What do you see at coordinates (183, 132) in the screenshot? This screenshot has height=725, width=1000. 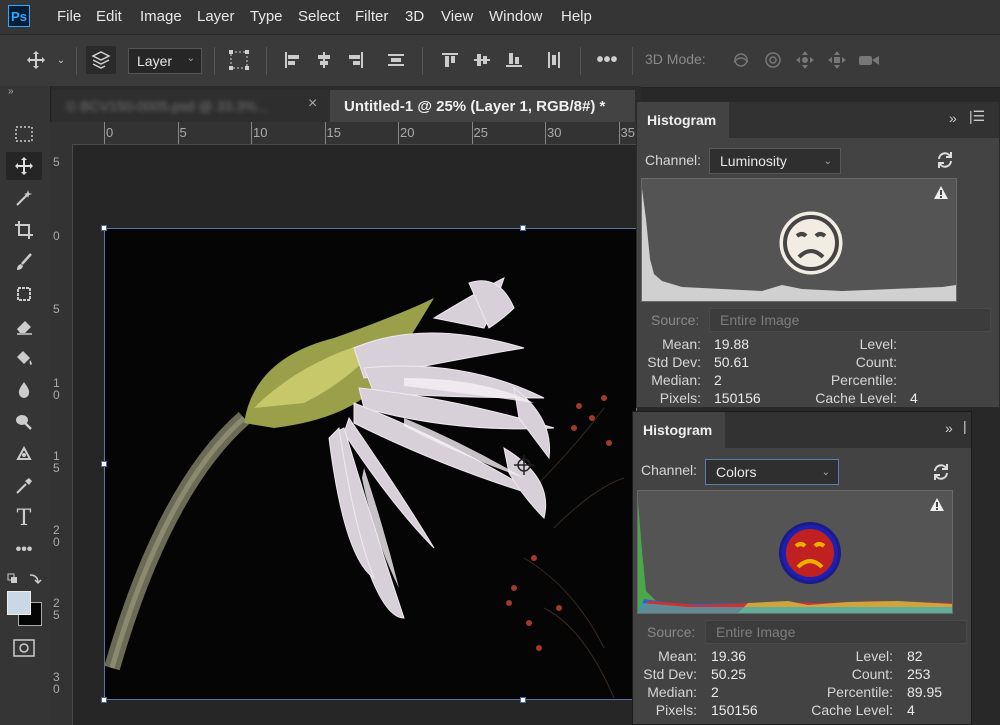 I see `ruler-h-label: 5` at bounding box center [183, 132].